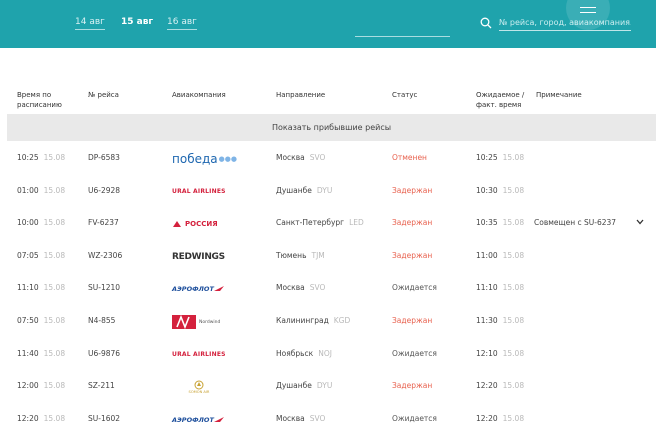 This screenshot has height=445, width=656. I want to click on nordwind-logo: Nordwind, so click(210, 322).